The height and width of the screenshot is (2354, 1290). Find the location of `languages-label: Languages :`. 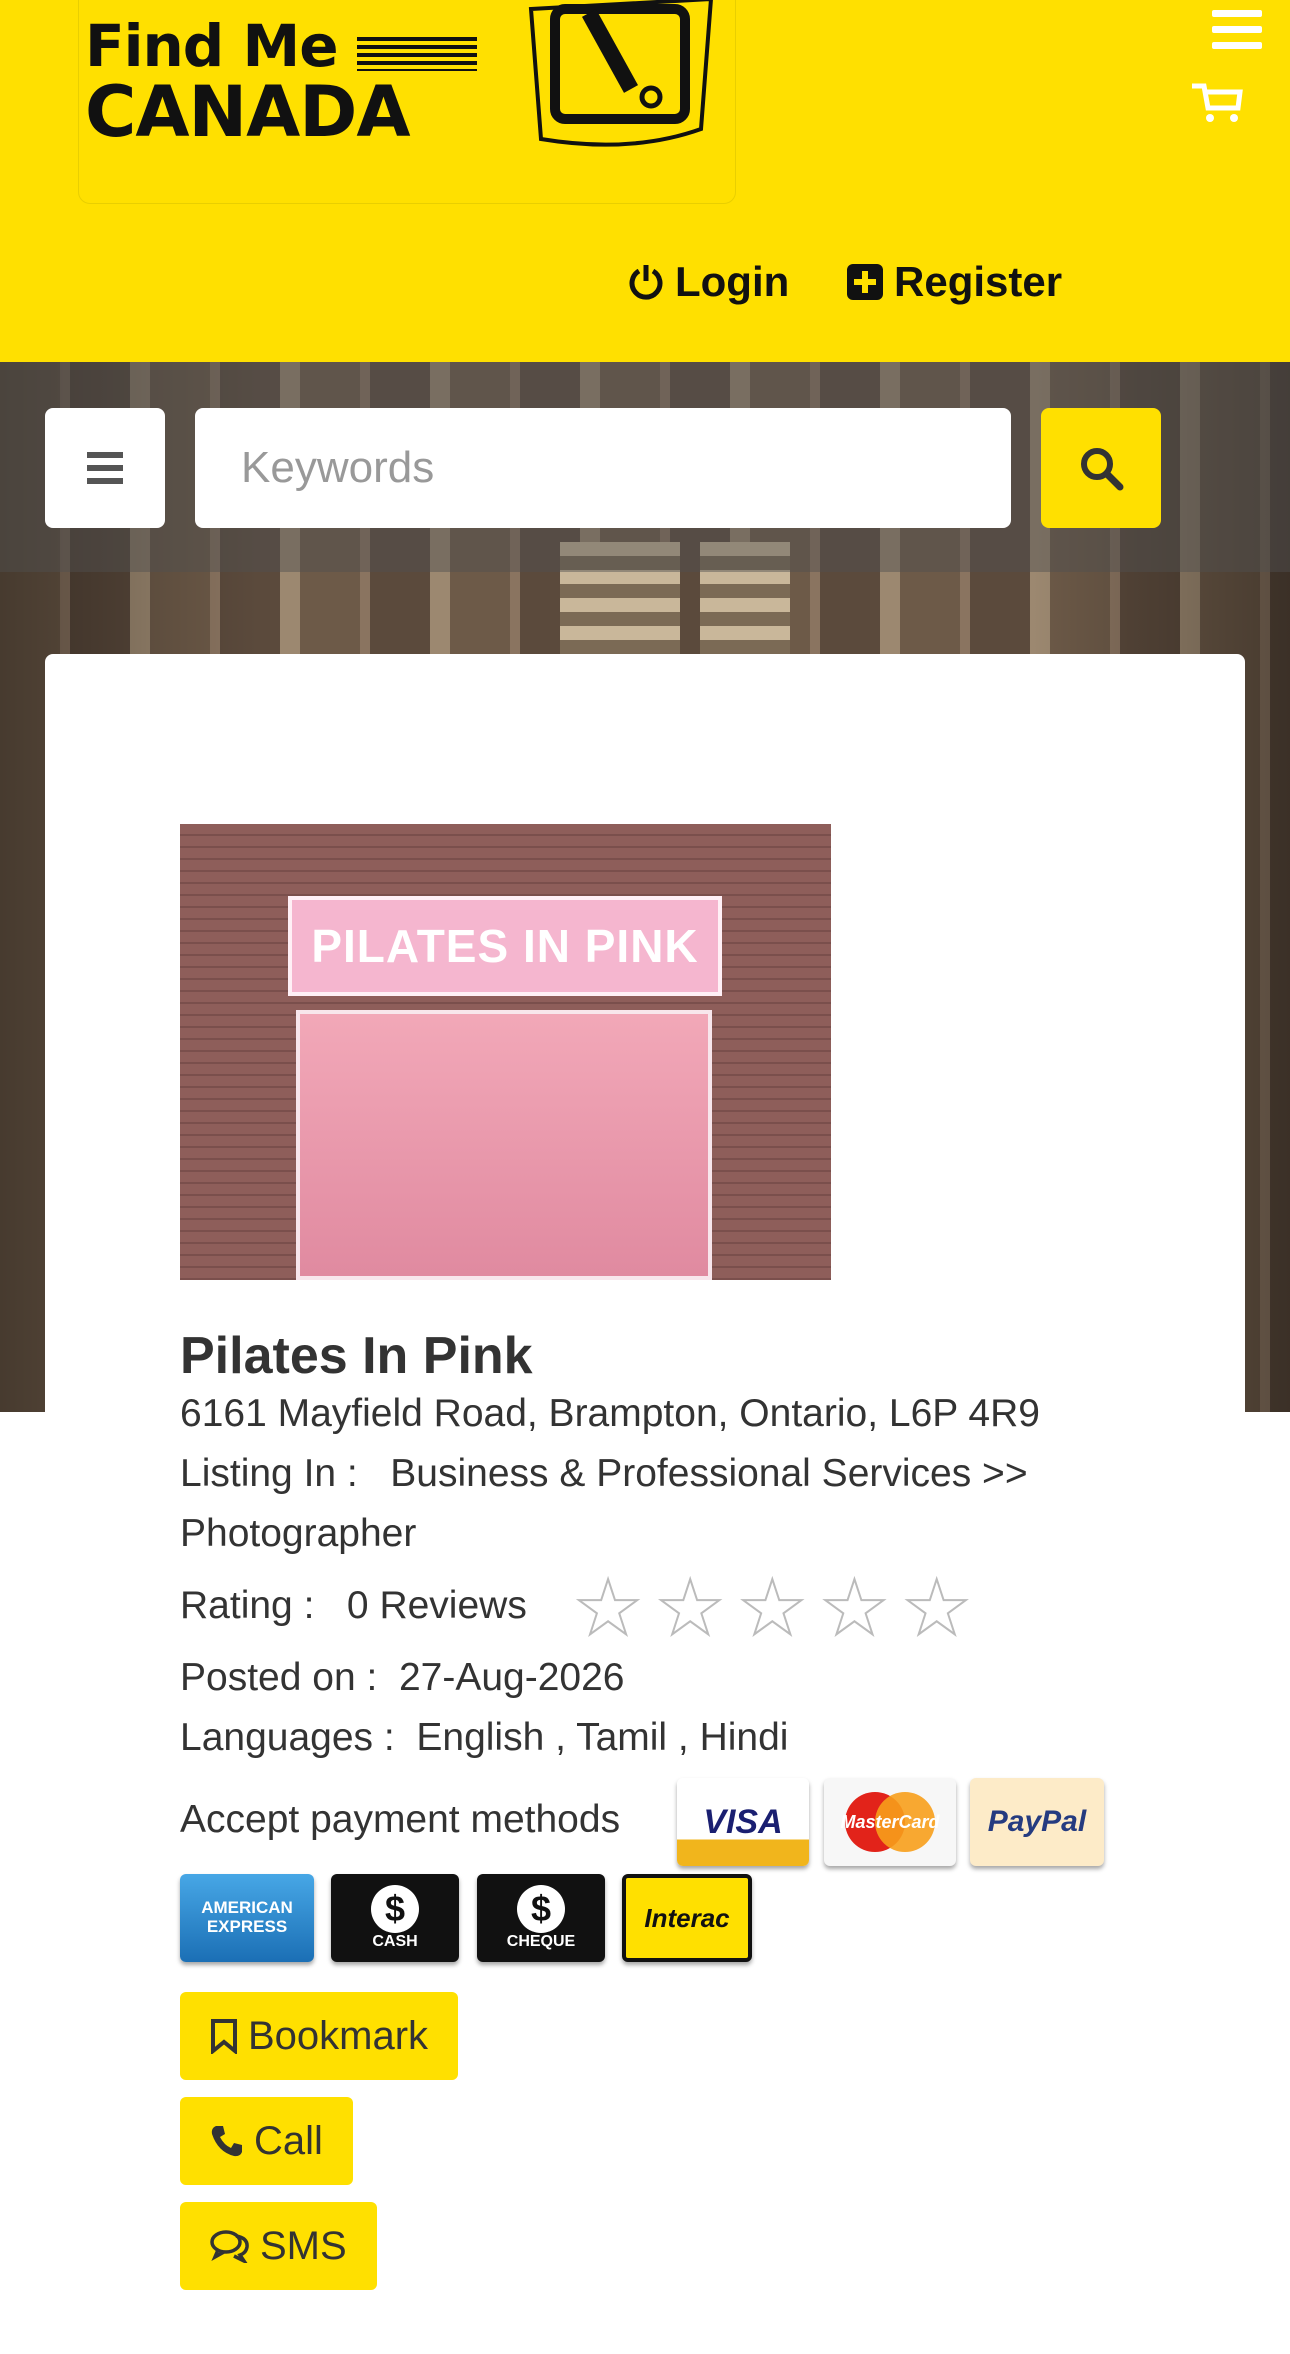

languages-label: Languages : is located at coordinates (287, 1737).